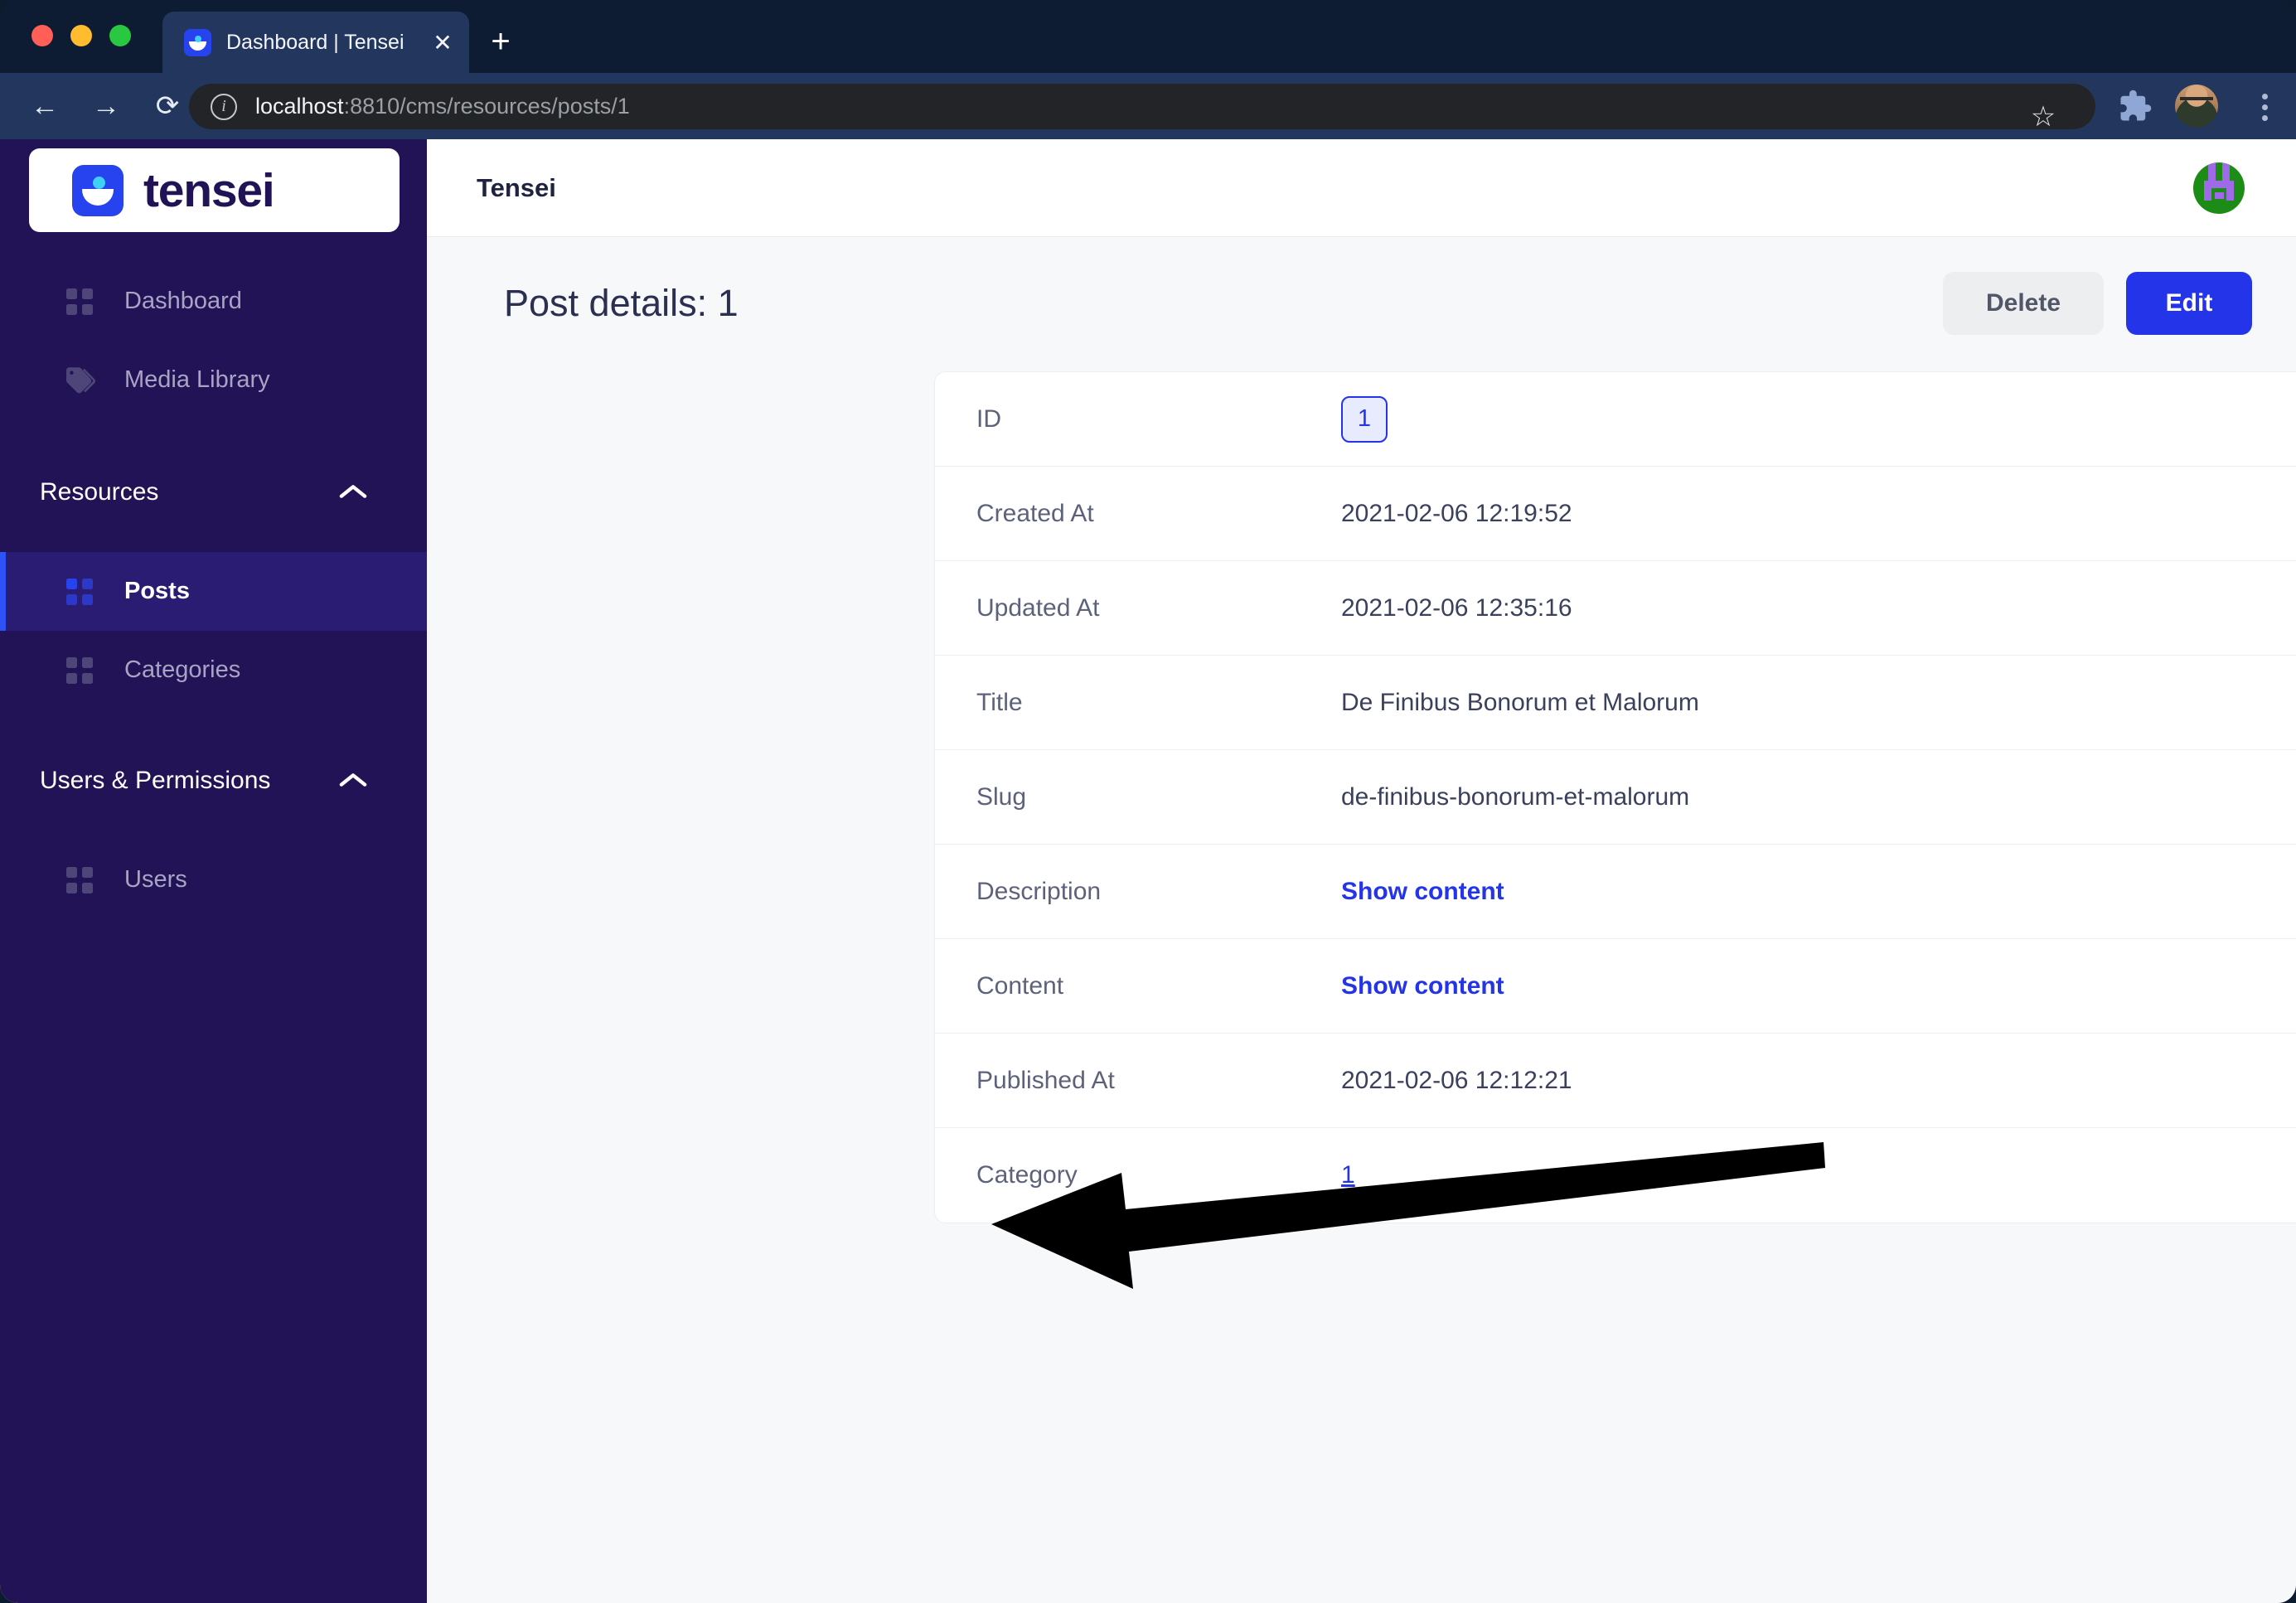 The width and height of the screenshot is (2296, 1603). What do you see at coordinates (213, 879) in the screenshot?
I see `sidebar-item-users: Users` at bounding box center [213, 879].